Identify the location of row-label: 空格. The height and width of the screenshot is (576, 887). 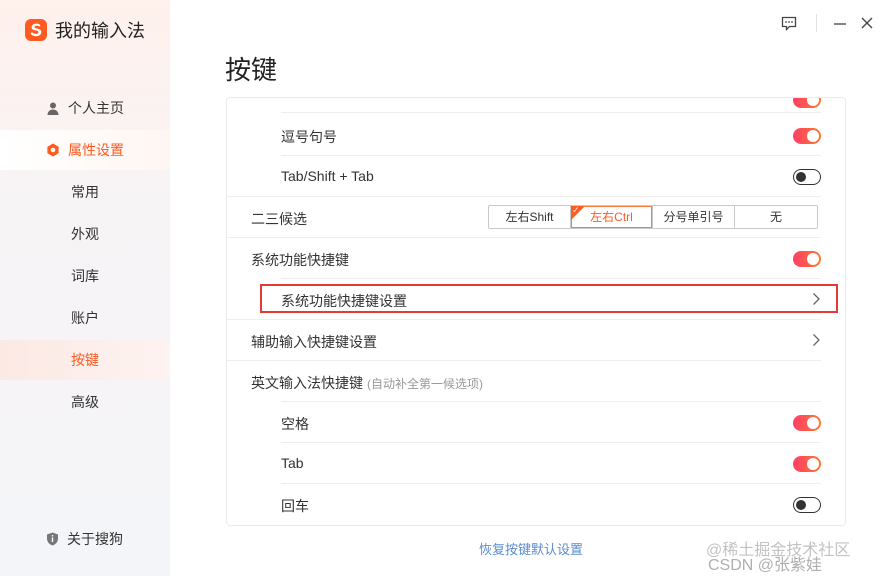
(295, 424).